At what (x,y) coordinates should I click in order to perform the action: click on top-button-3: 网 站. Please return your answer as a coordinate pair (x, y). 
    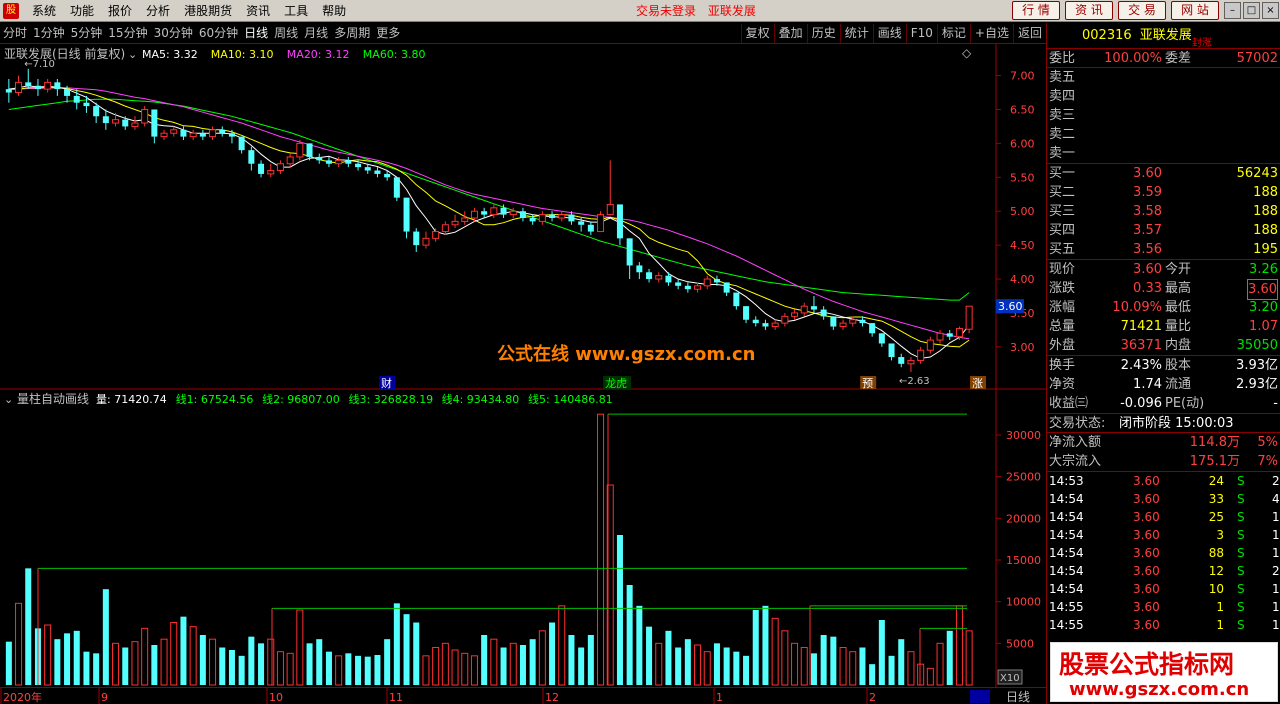
    Looking at the image, I should click on (1195, 10).